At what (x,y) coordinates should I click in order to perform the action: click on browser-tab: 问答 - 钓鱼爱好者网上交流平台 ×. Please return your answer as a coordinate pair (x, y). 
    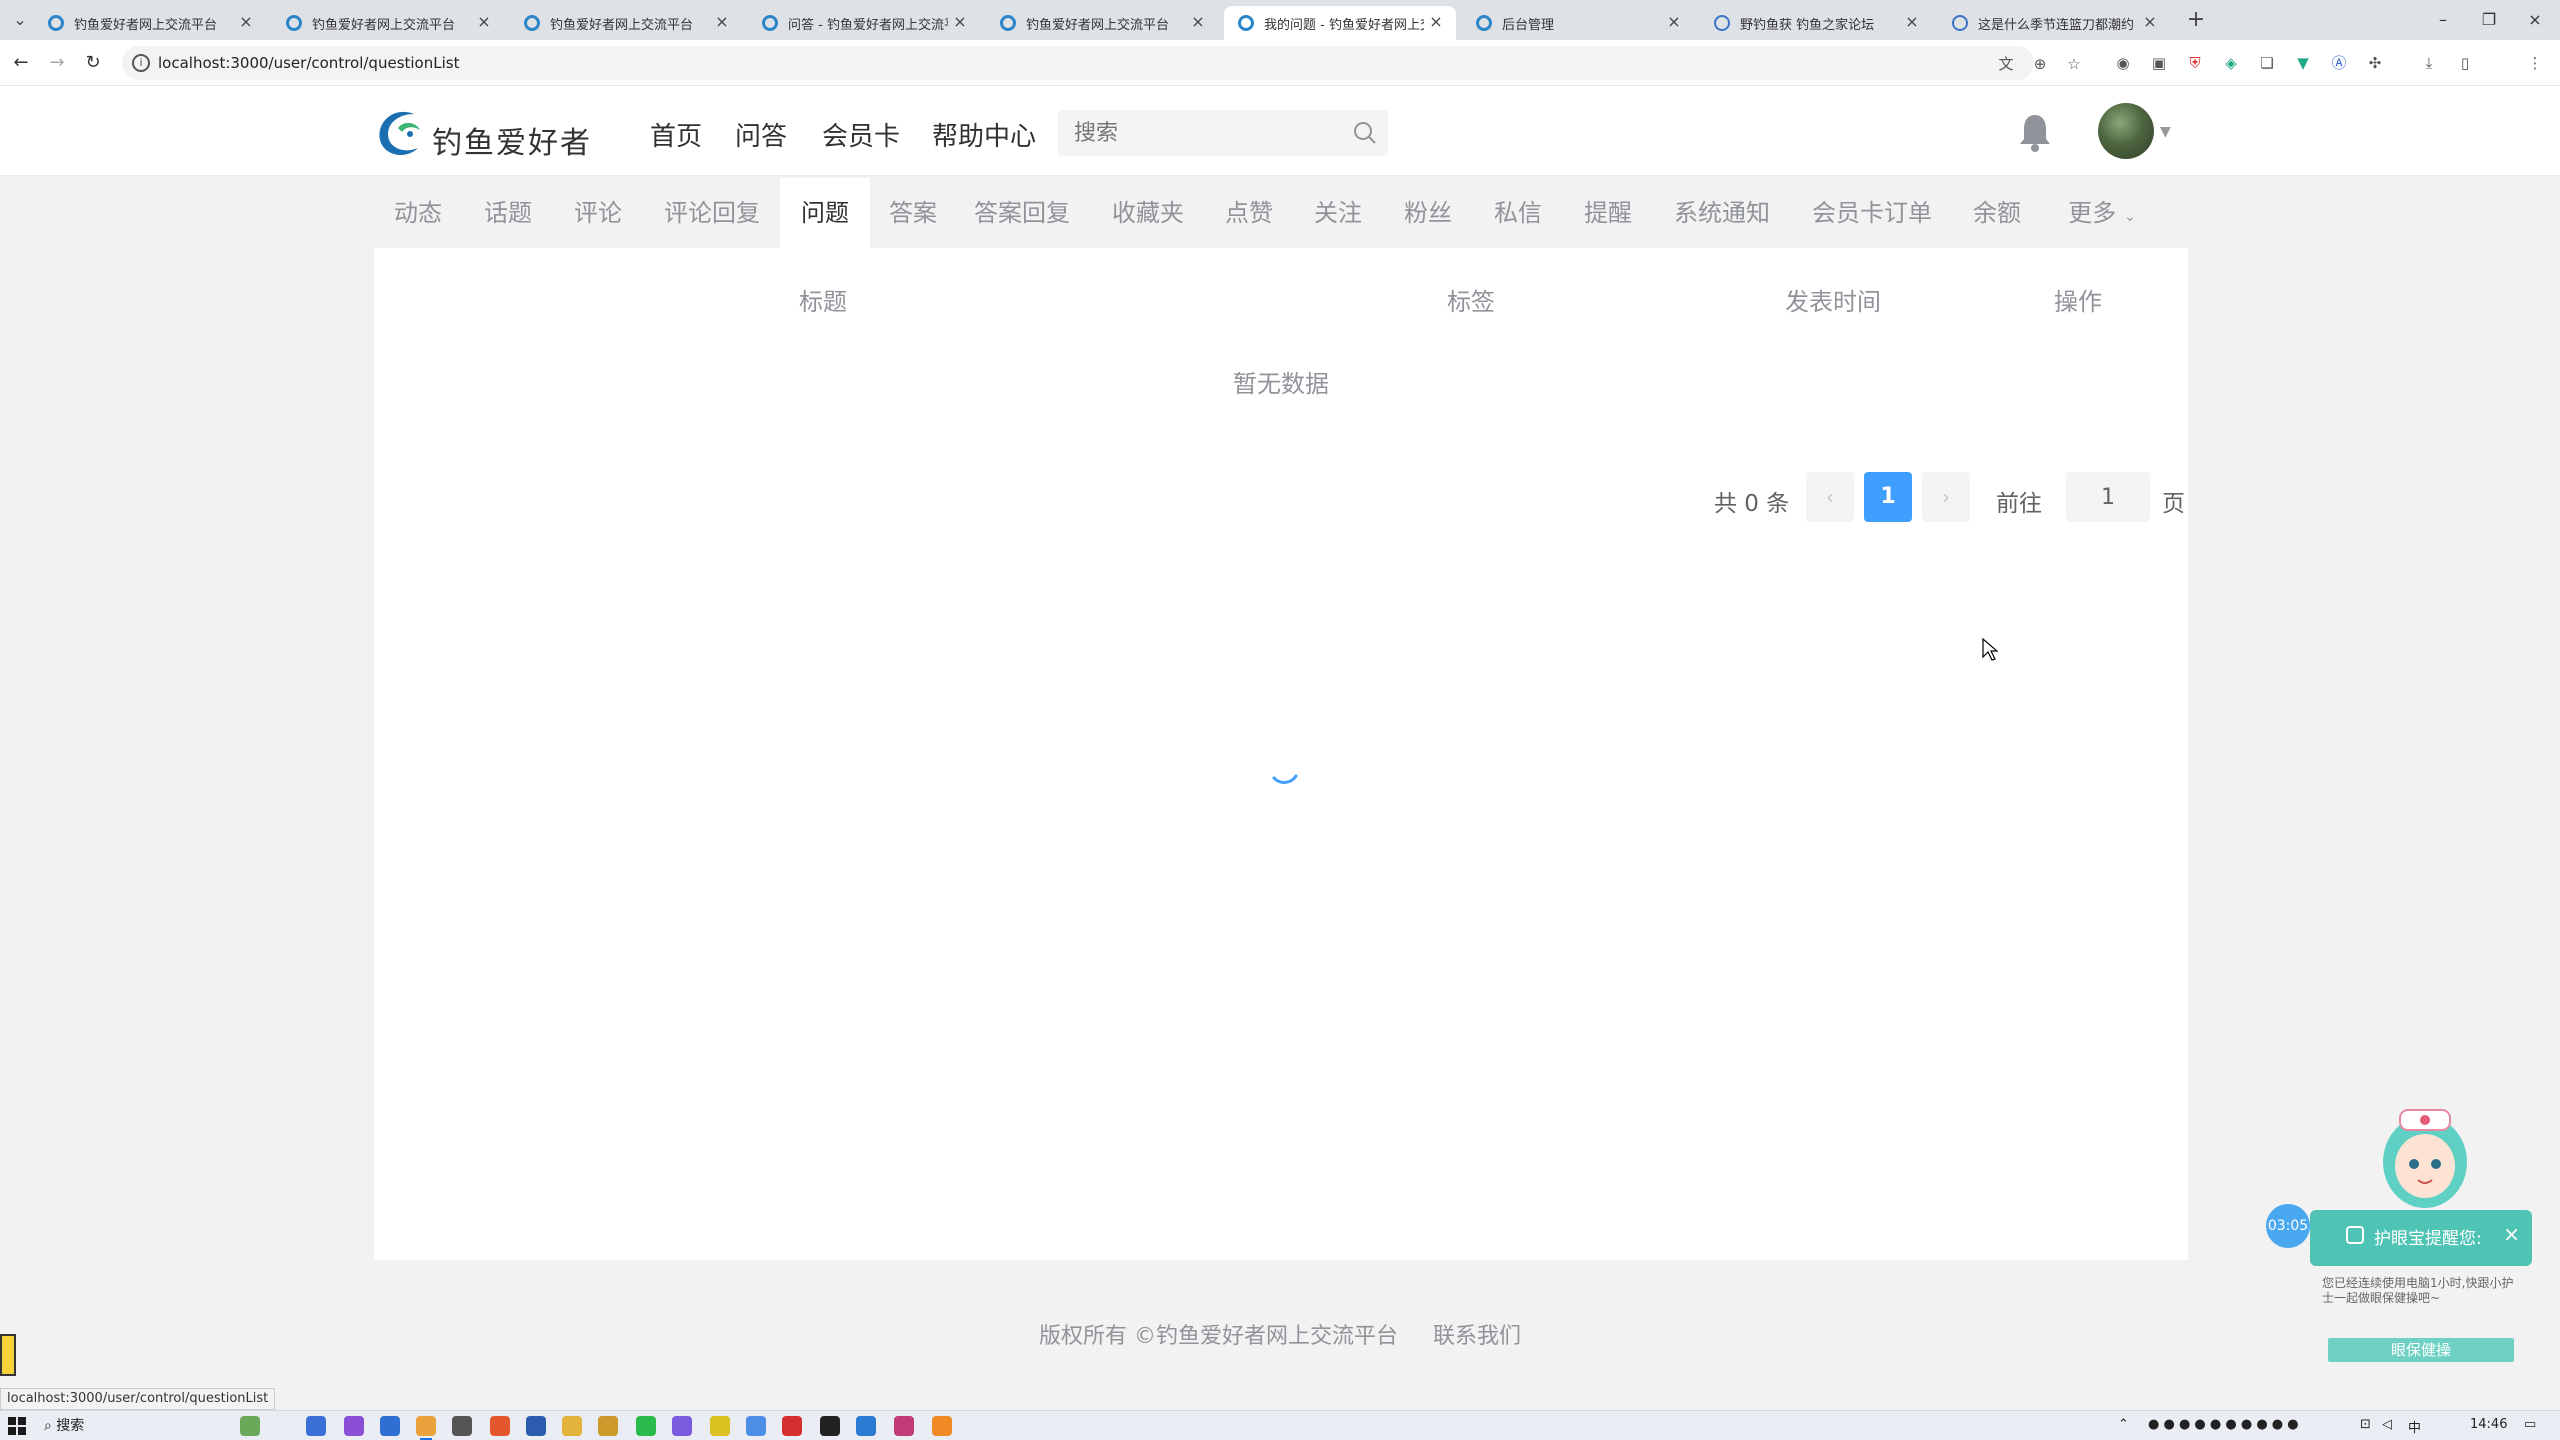
    Looking at the image, I should click on (864, 23).